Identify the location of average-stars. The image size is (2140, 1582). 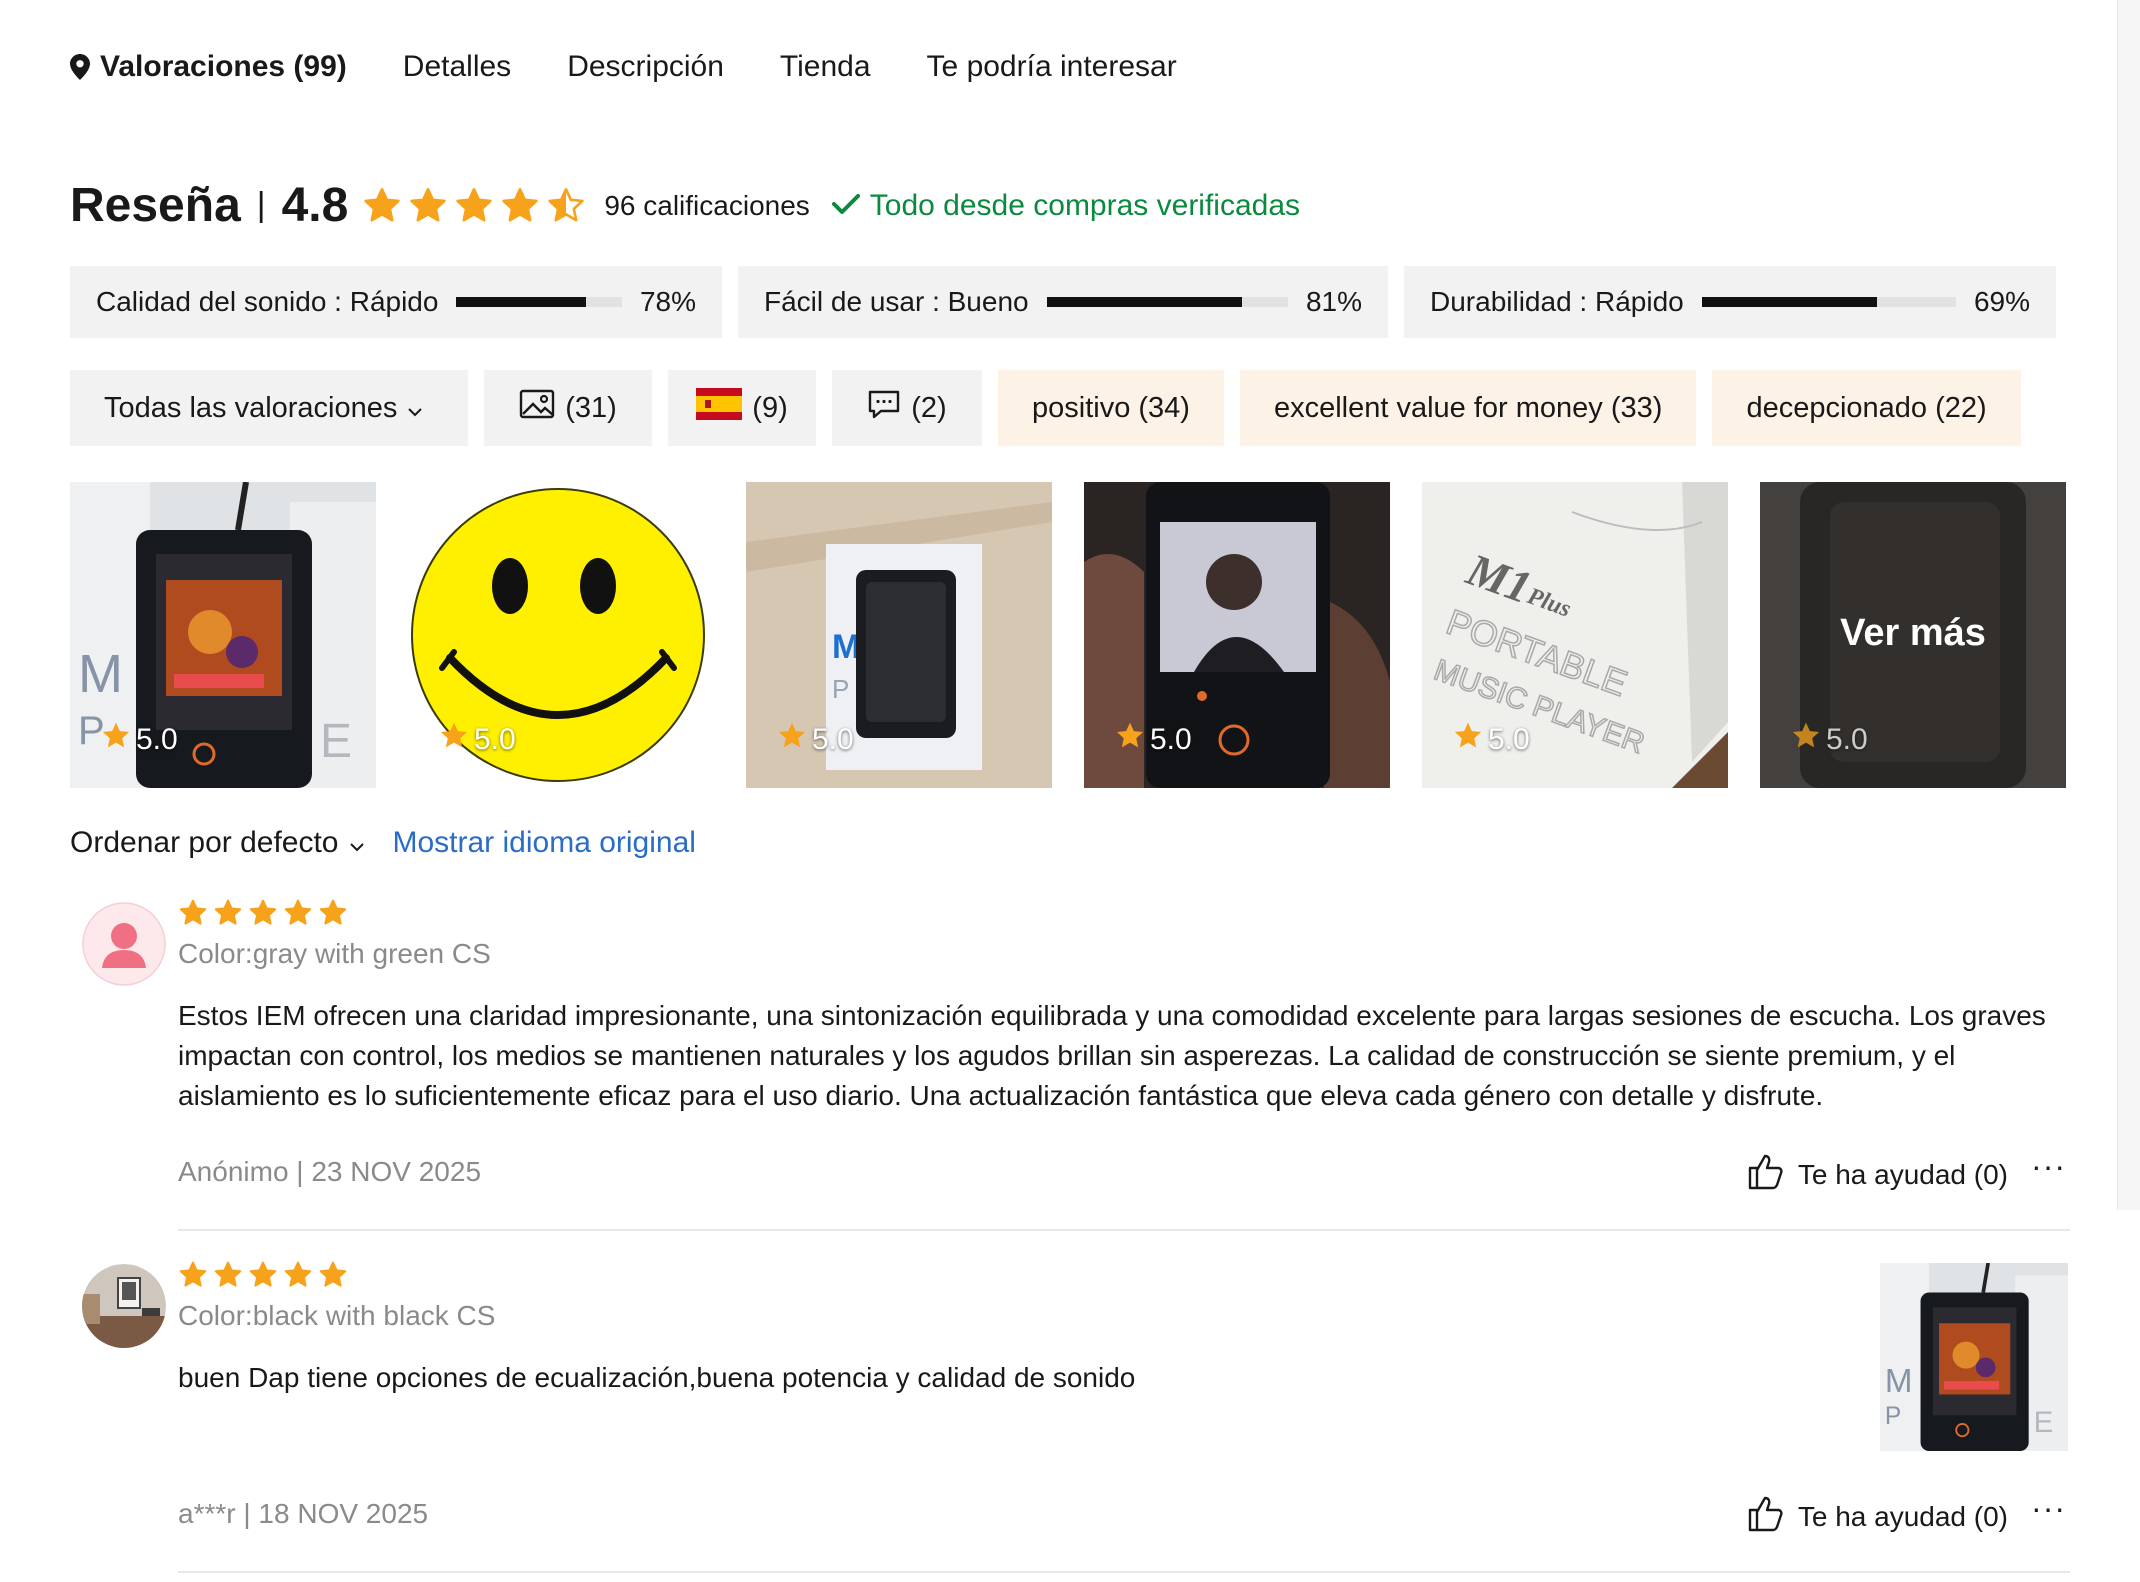
(474, 206).